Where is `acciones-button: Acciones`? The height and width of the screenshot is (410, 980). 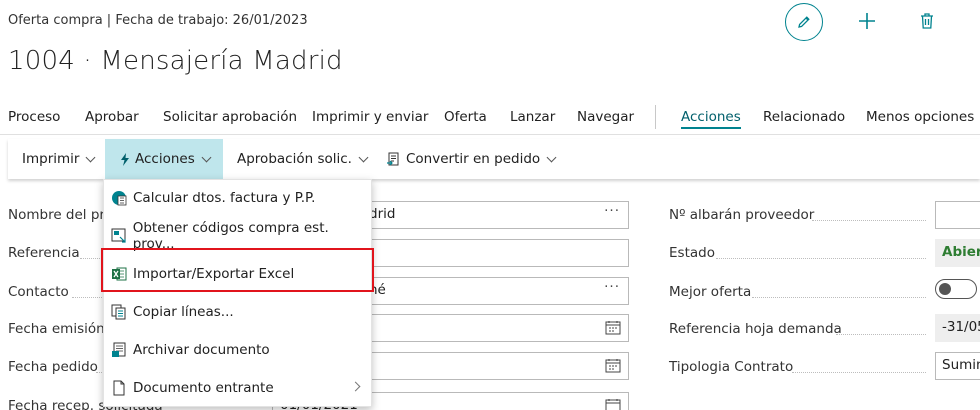 acciones-button: Acciones is located at coordinates (164, 159).